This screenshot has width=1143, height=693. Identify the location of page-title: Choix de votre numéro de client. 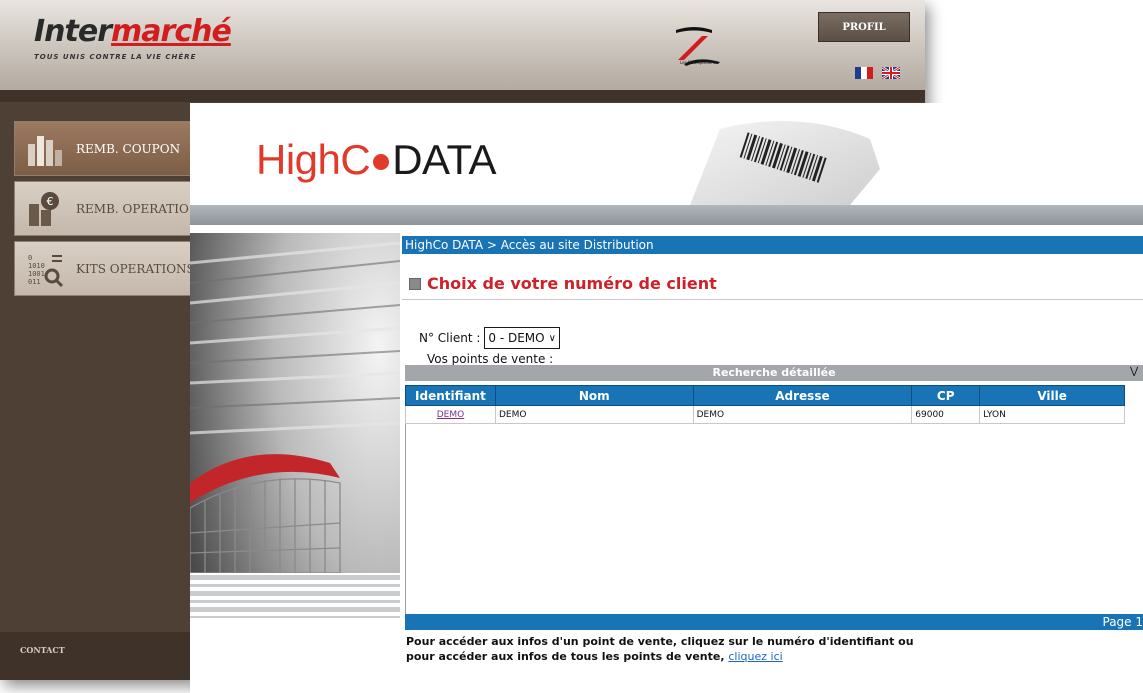
(572, 283).